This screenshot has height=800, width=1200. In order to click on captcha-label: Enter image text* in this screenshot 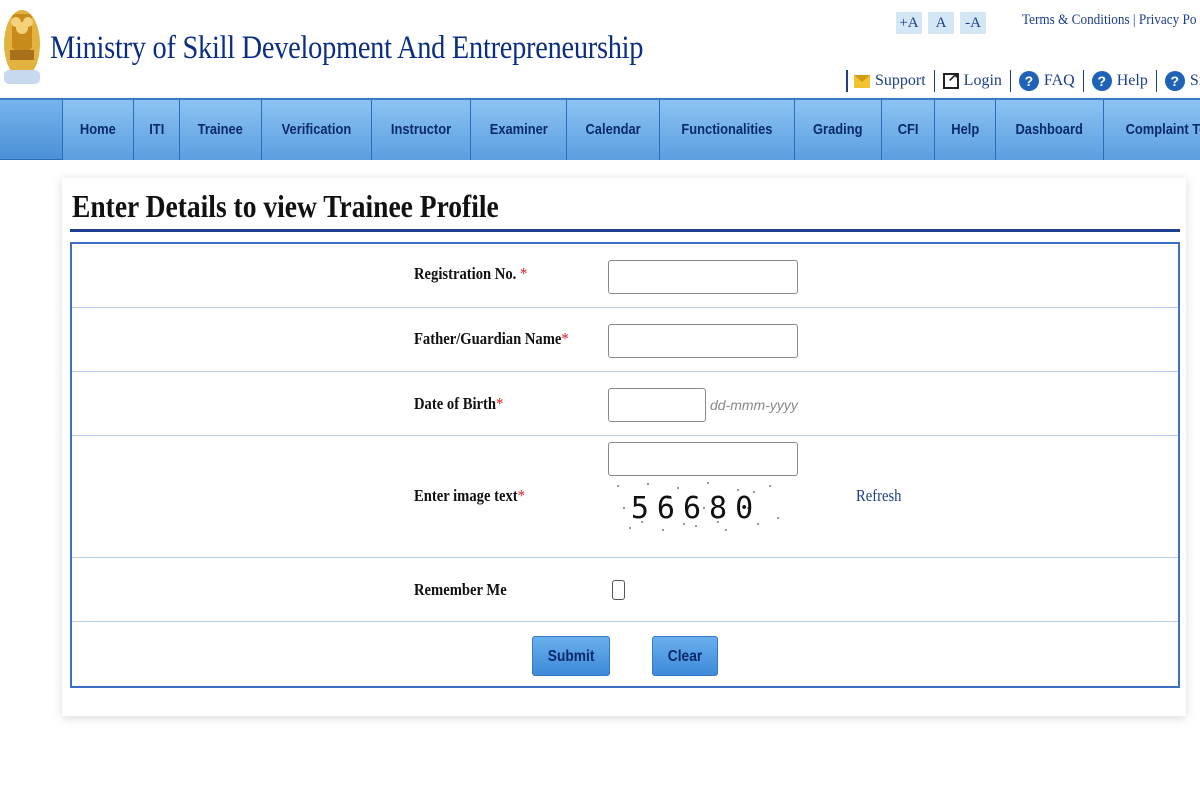, I will do `click(469, 495)`.